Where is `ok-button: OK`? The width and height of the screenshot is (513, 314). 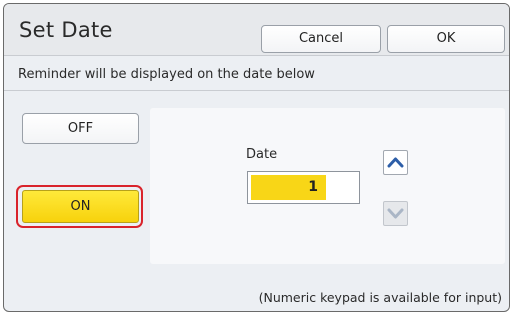 ok-button: OK is located at coordinates (446, 39).